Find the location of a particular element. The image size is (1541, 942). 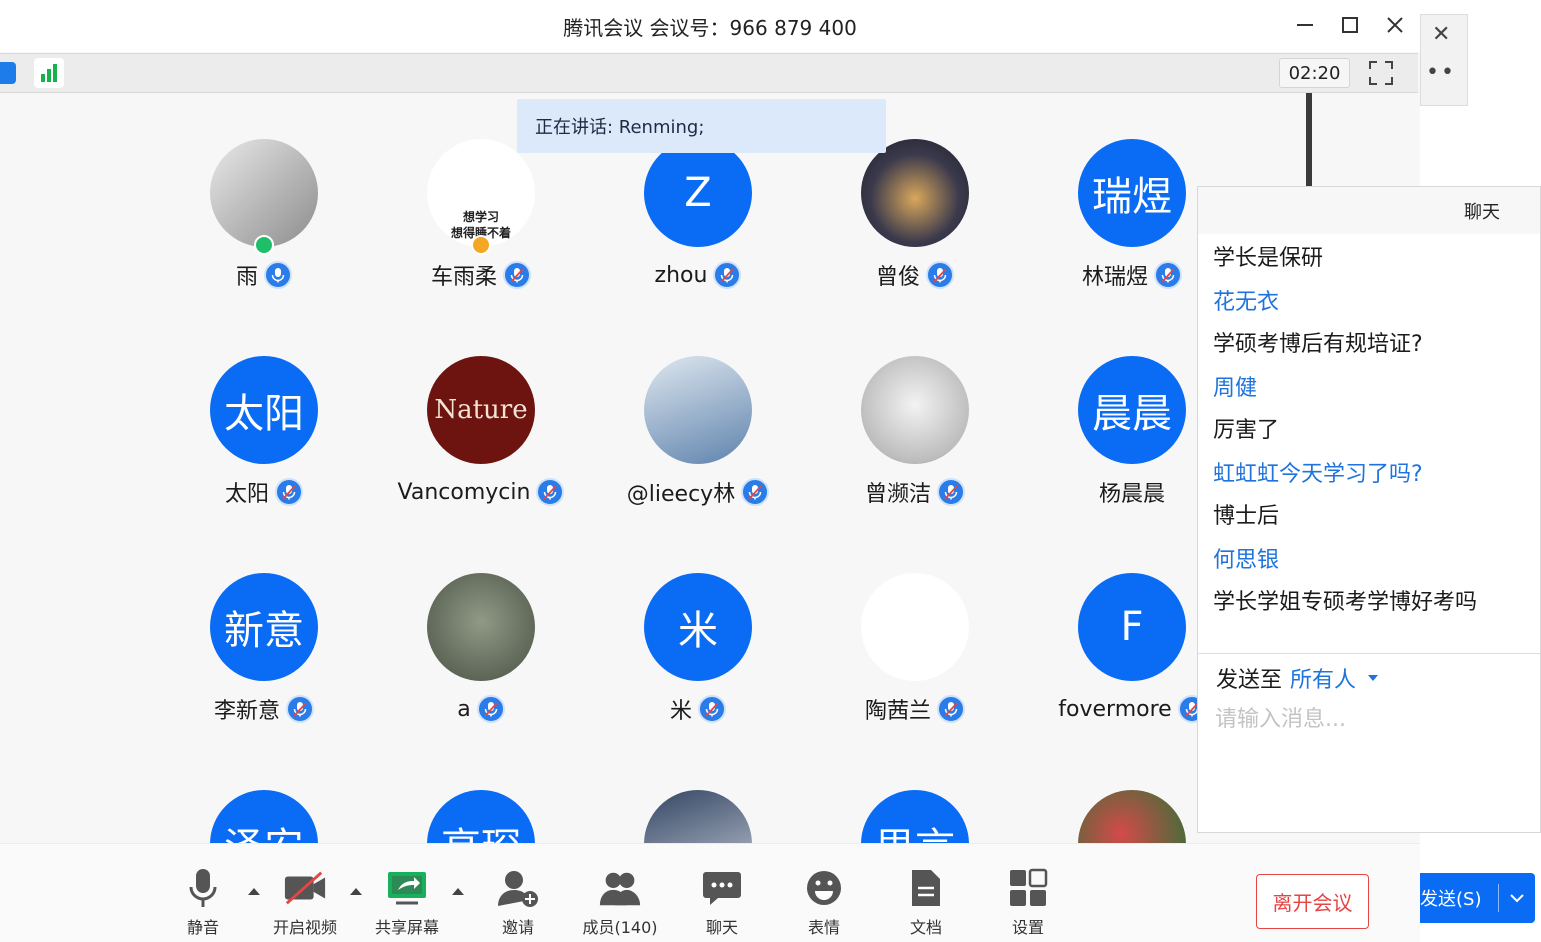

participant-name-row: @lieecy林 is located at coordinates (698, 492).